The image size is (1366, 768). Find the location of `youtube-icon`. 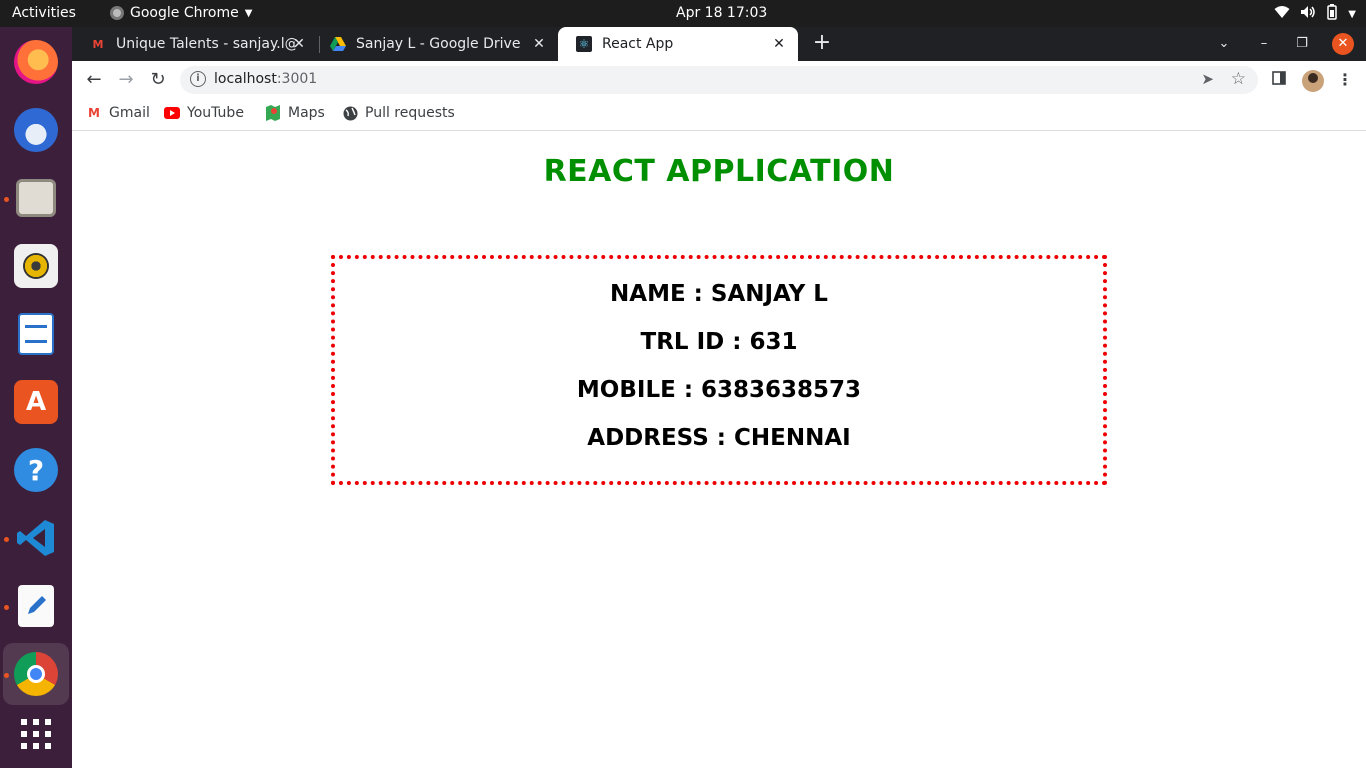

youtube-icon is located at coordinates (172, 113).